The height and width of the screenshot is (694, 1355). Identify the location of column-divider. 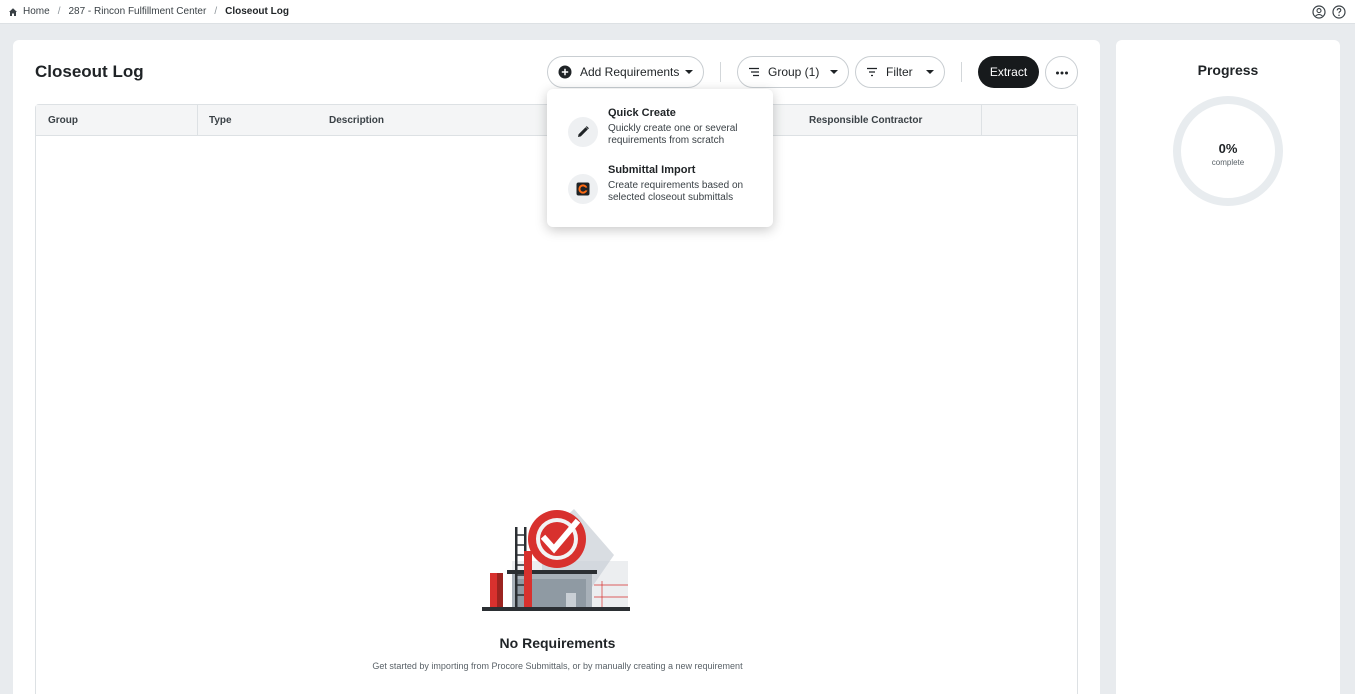
(981, 120).